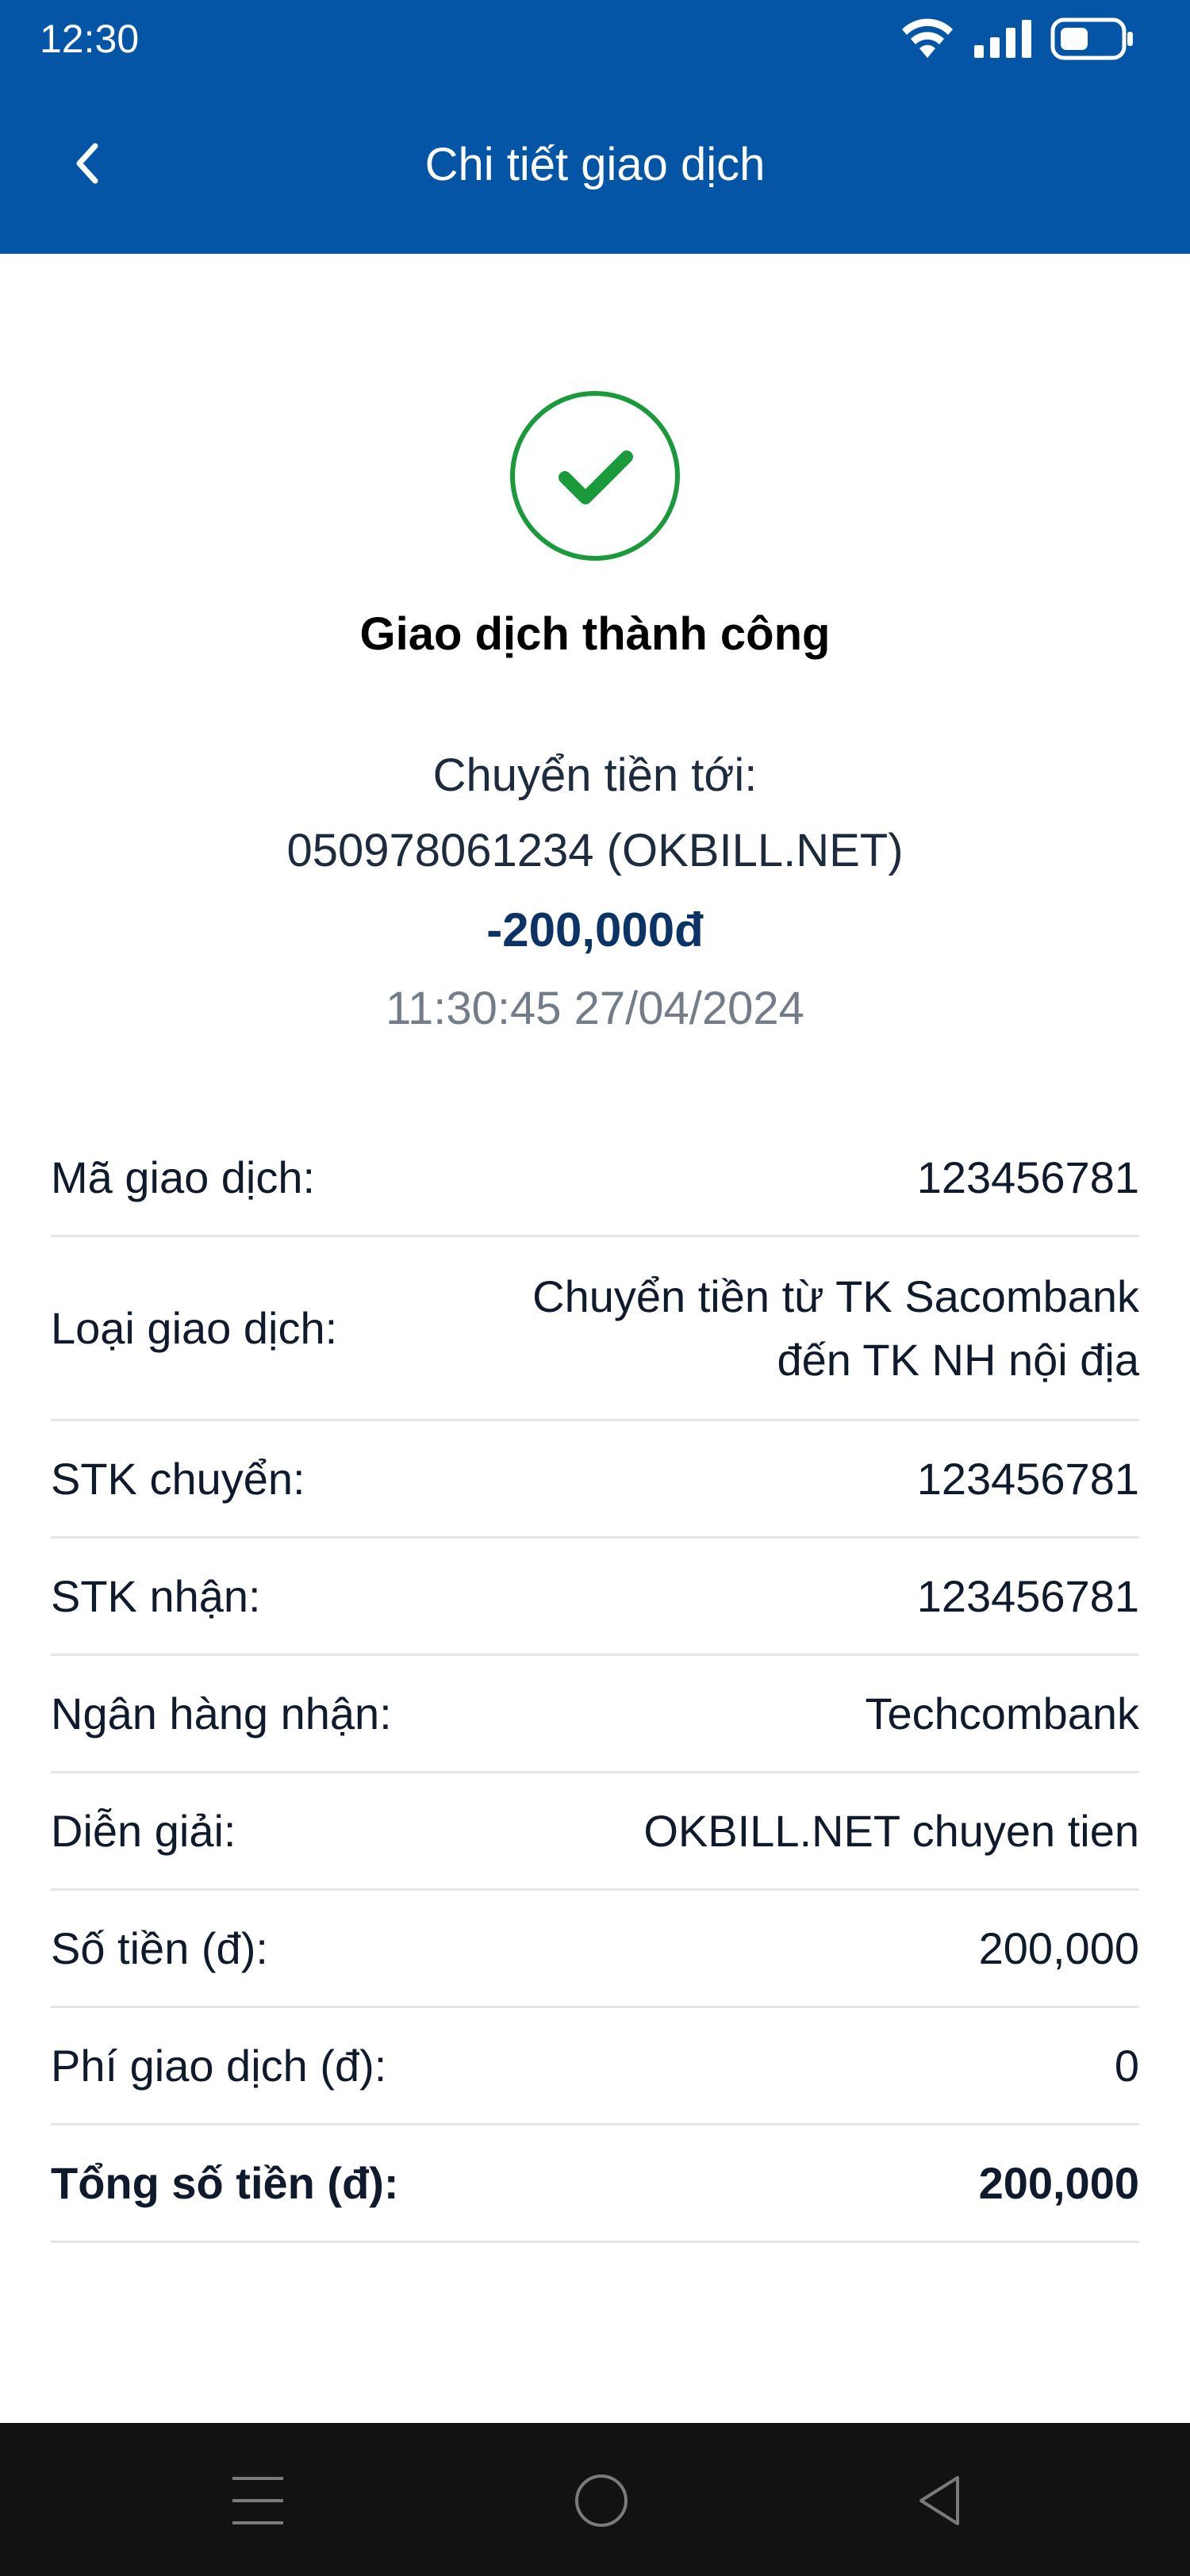  I want to click on battery-icon, so click(1092, 39).